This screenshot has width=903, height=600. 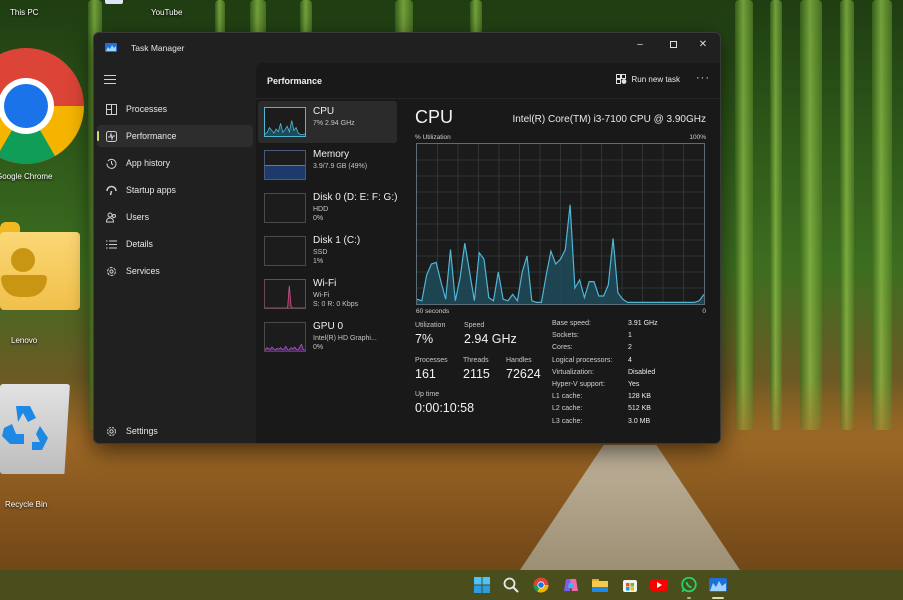 What do you see at coordinates (285, 208) in the screenshot?
I see `disk0-thumbnail-graph` at bounding box center [285, 208].